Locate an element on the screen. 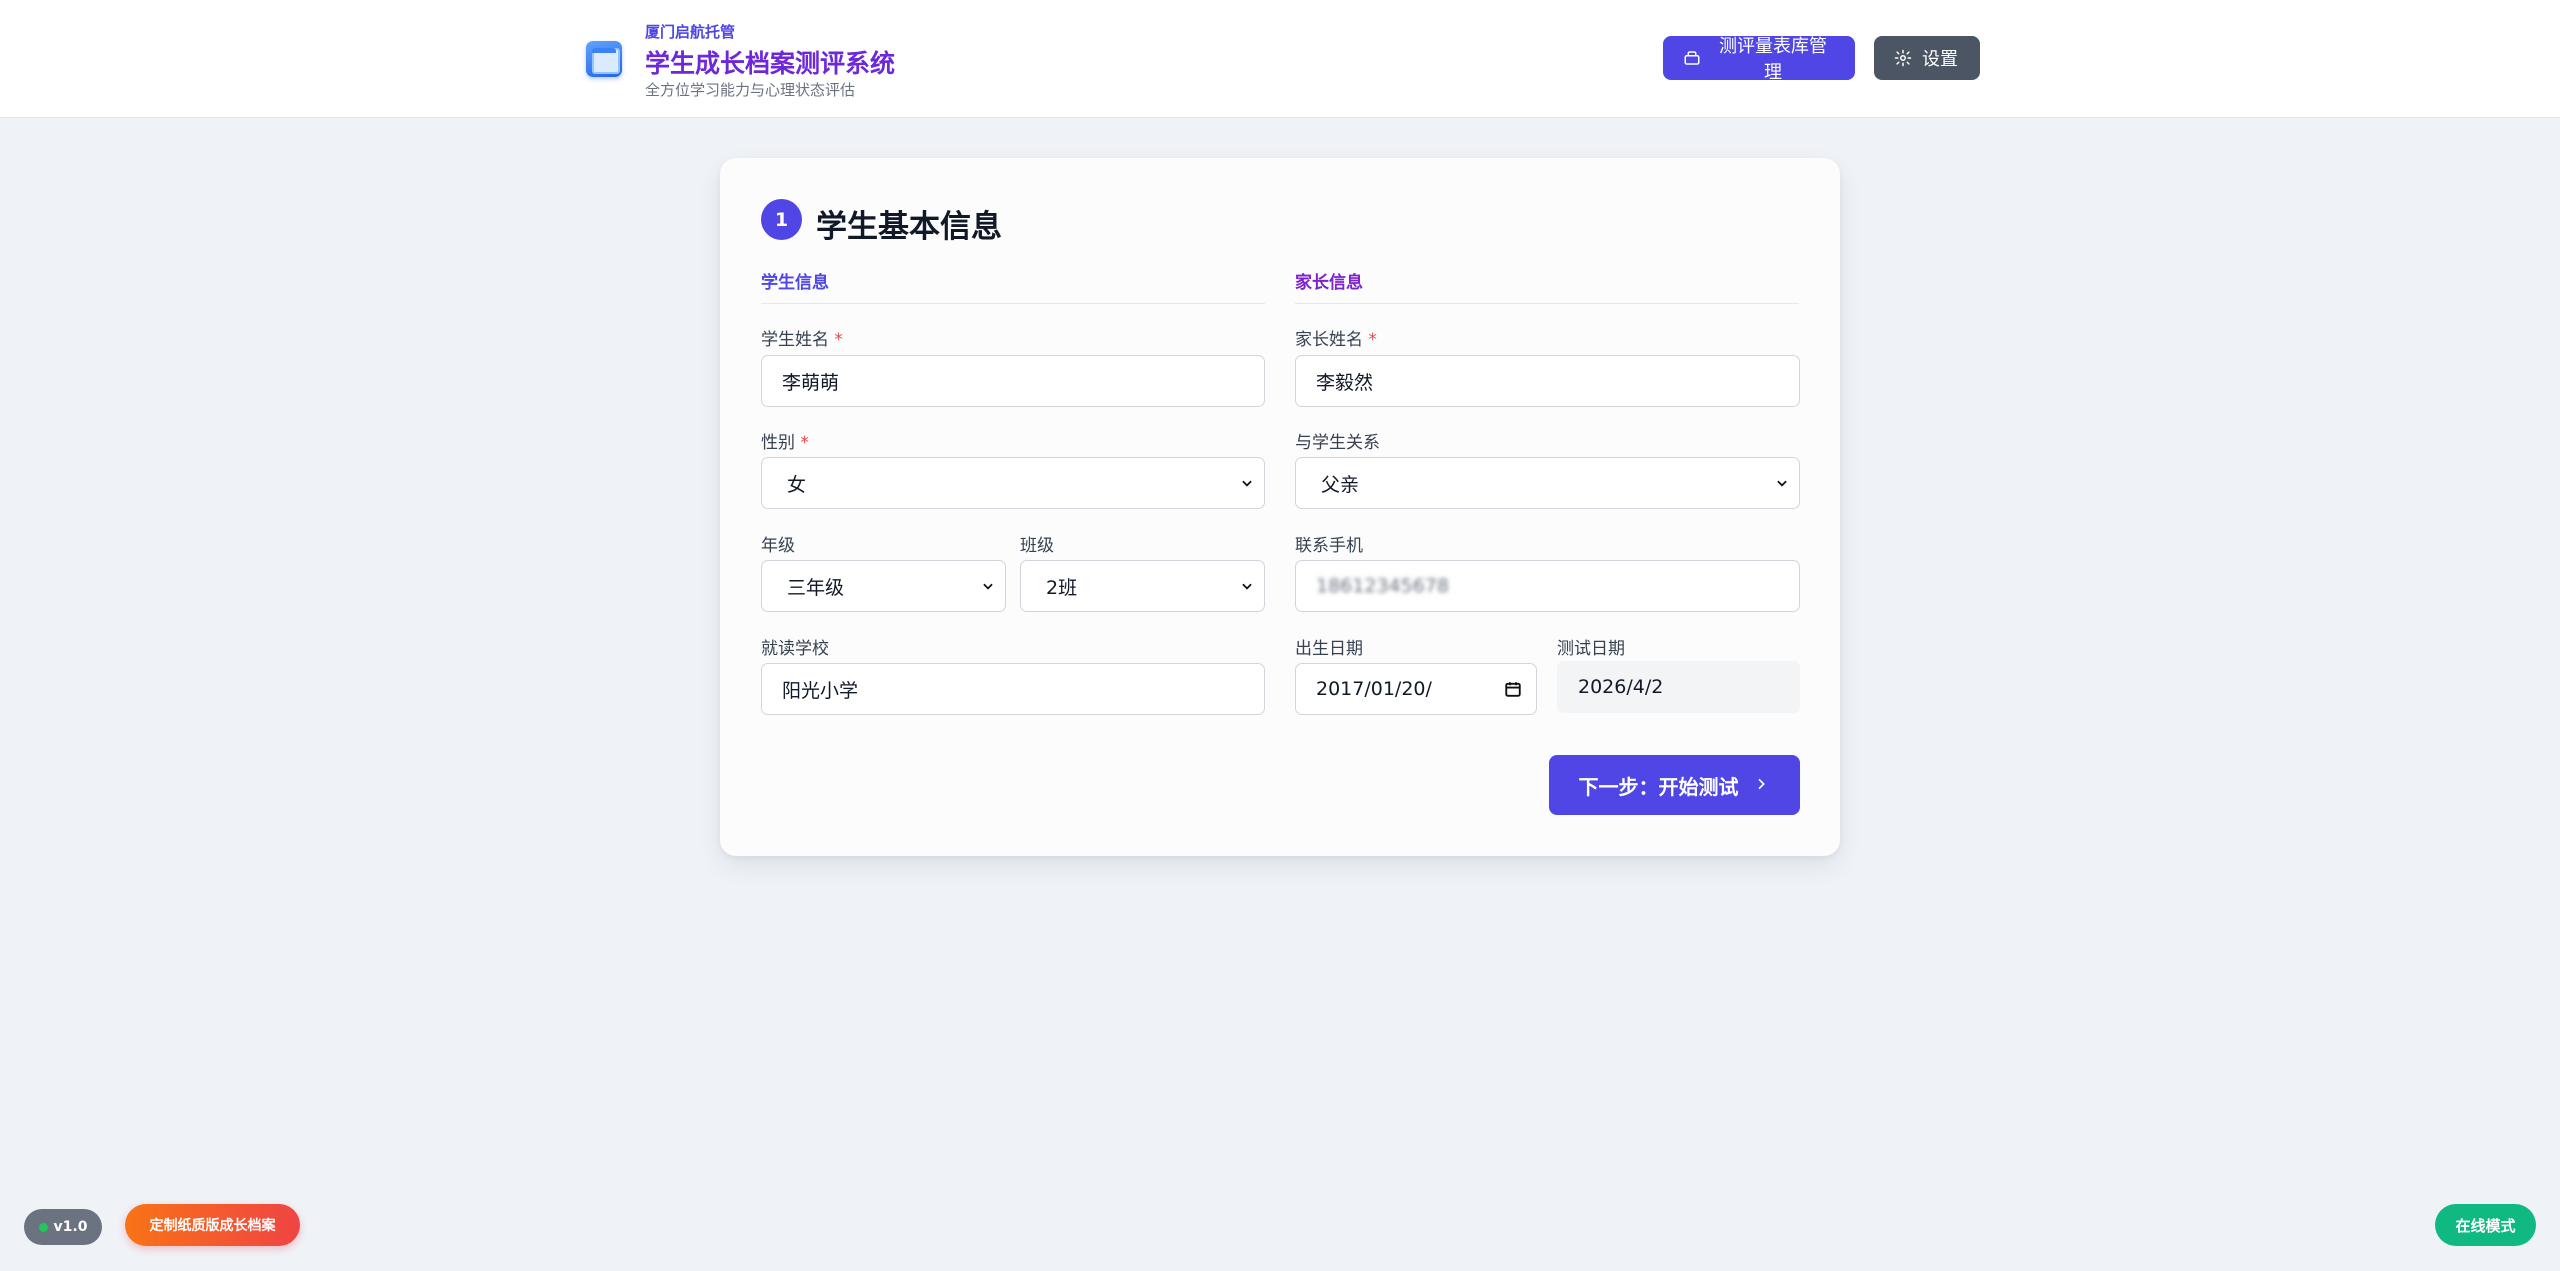  parent-name-input: 李毅然 is located at coordinates (1547, 381).